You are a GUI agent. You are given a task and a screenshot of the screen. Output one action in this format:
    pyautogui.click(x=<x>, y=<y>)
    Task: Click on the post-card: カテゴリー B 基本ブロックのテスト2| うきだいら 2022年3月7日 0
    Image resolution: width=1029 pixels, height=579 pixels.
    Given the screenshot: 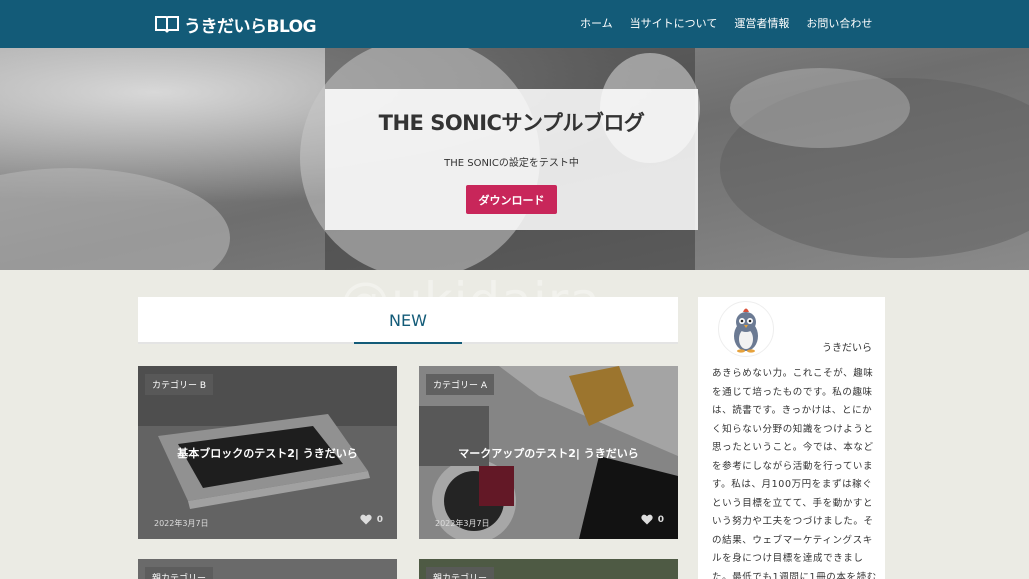 What is the action you would take?
    pyautogui.click(x=267, y=452)
    